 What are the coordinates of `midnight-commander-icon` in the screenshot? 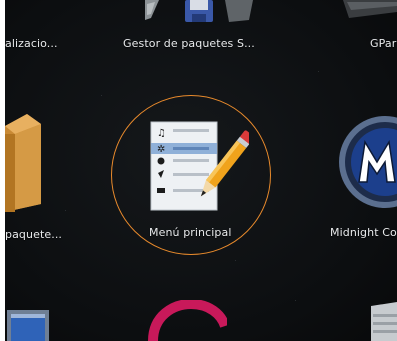 It's located at (368, 162).